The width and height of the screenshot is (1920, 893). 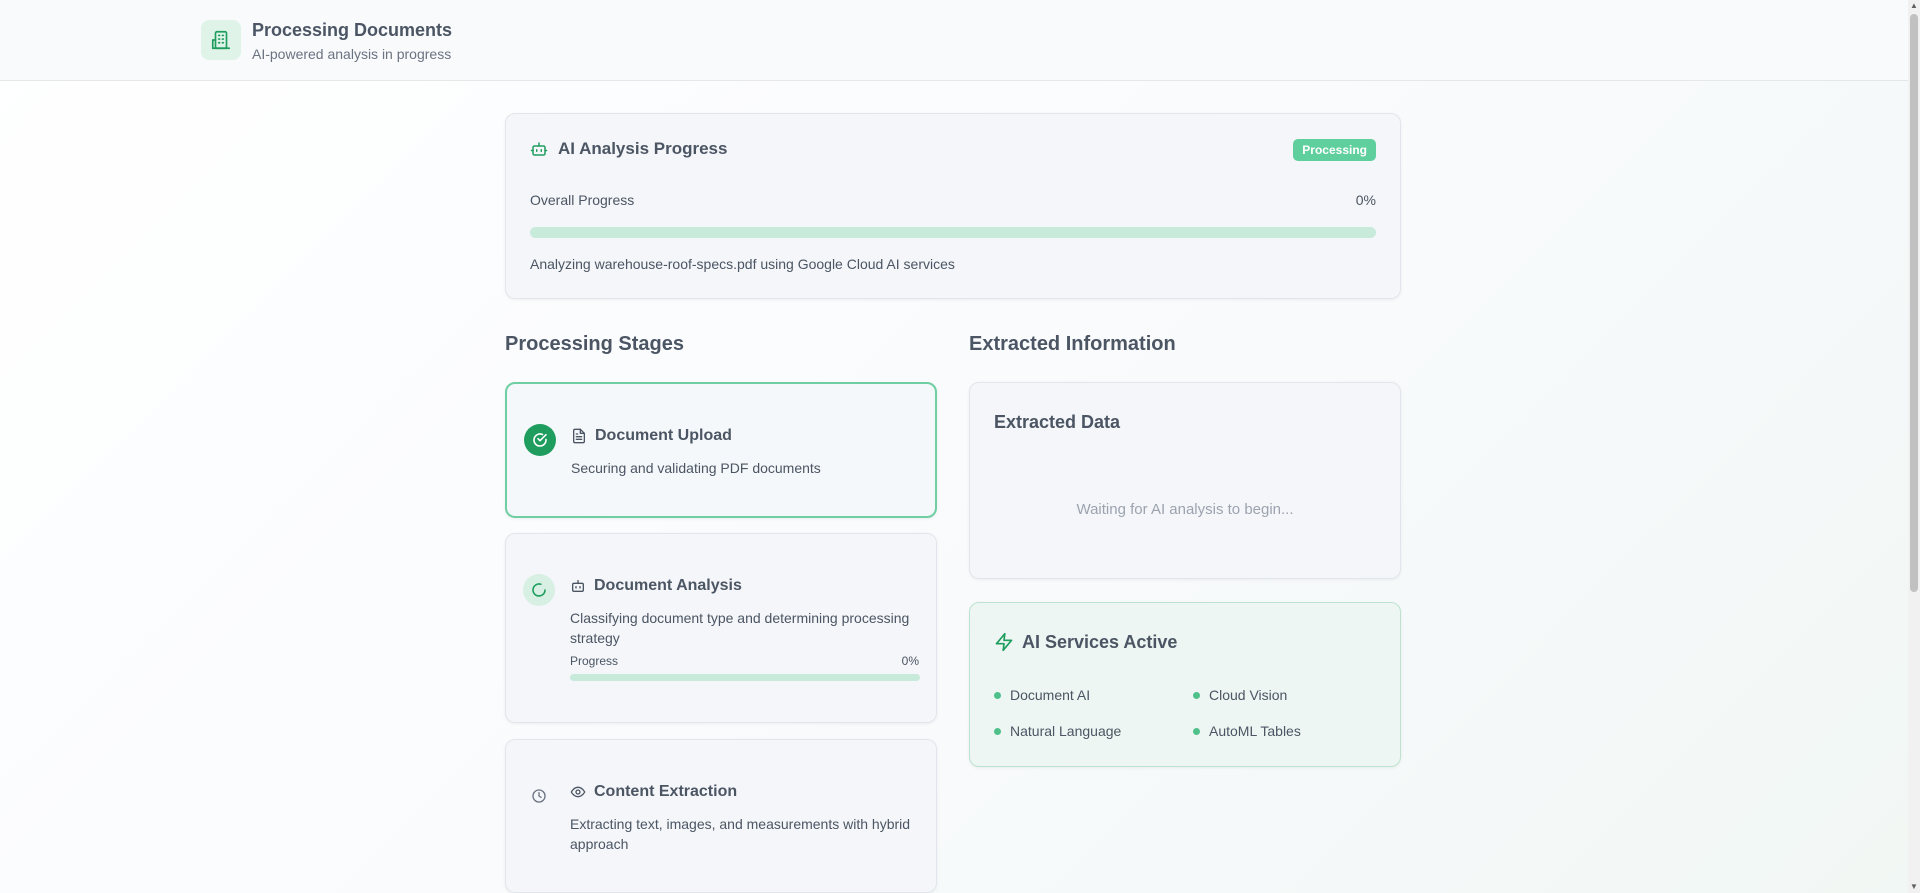 What do you see at coordinates (666, 791) in the screenshot?
I see `stage-title: Content Extraction` at bounding box center [666, 791].